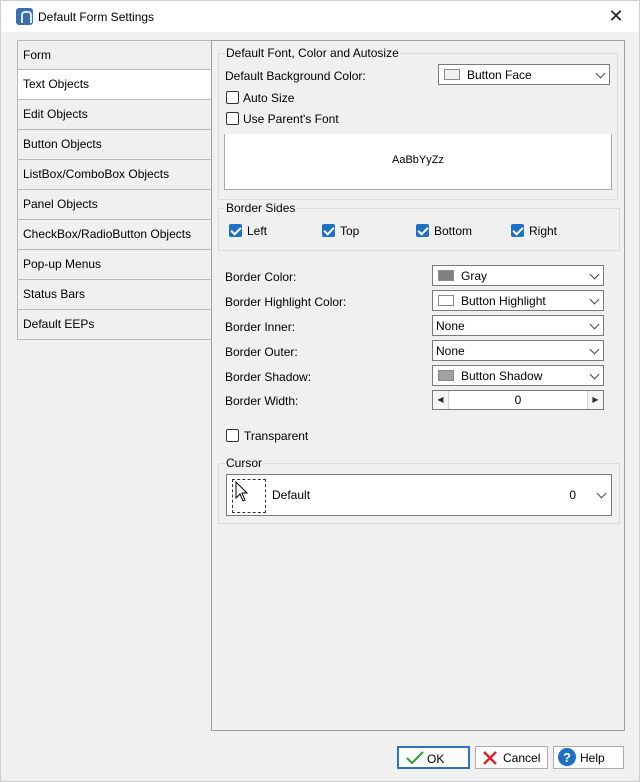  I want to click on border-top-checkbox, so click(328, 230).